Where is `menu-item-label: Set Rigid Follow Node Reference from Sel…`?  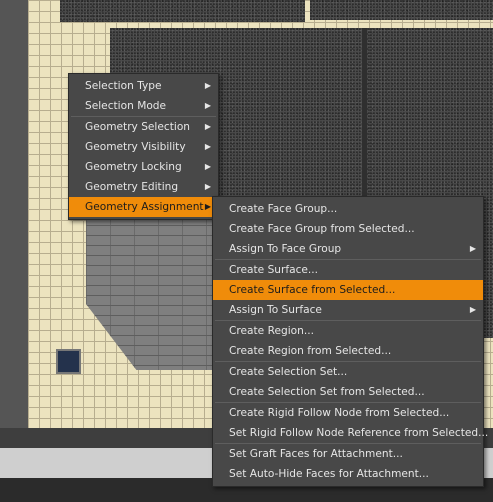 menu-item-label: Set Rigid Follow Node Reference from Sel… is located at coordinates (359, 433).